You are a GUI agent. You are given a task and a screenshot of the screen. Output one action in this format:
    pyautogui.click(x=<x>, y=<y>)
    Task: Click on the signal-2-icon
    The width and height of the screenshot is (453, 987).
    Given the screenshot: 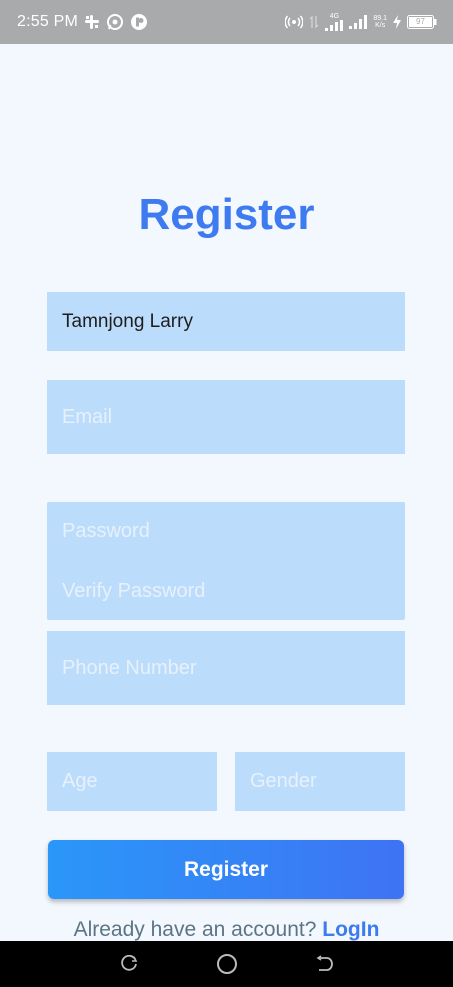 What is the action you would take?
    pyautogui.click(x=358, y=22)
    